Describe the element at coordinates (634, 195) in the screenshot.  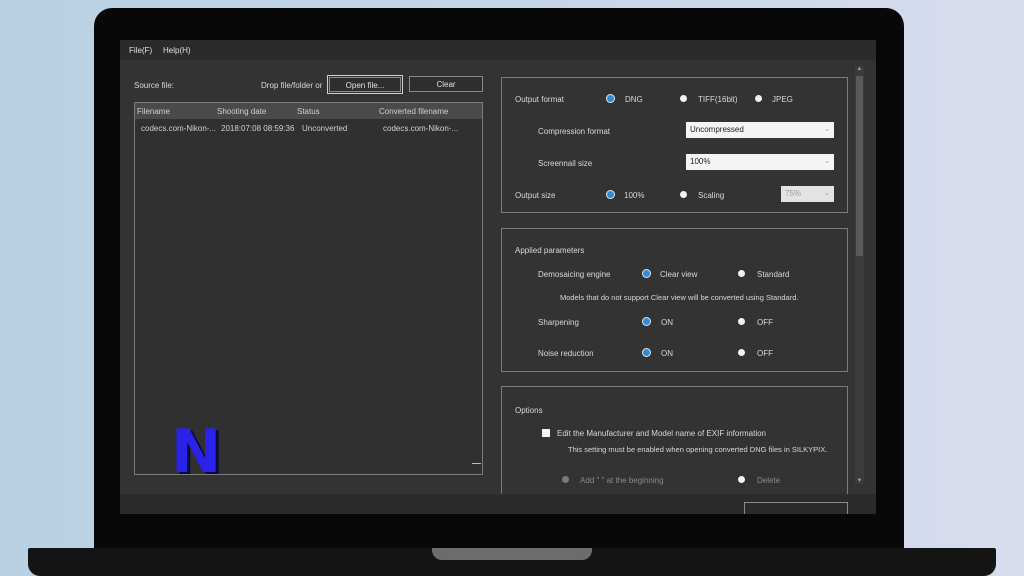
I see `size-100-label: 100%` at that location.